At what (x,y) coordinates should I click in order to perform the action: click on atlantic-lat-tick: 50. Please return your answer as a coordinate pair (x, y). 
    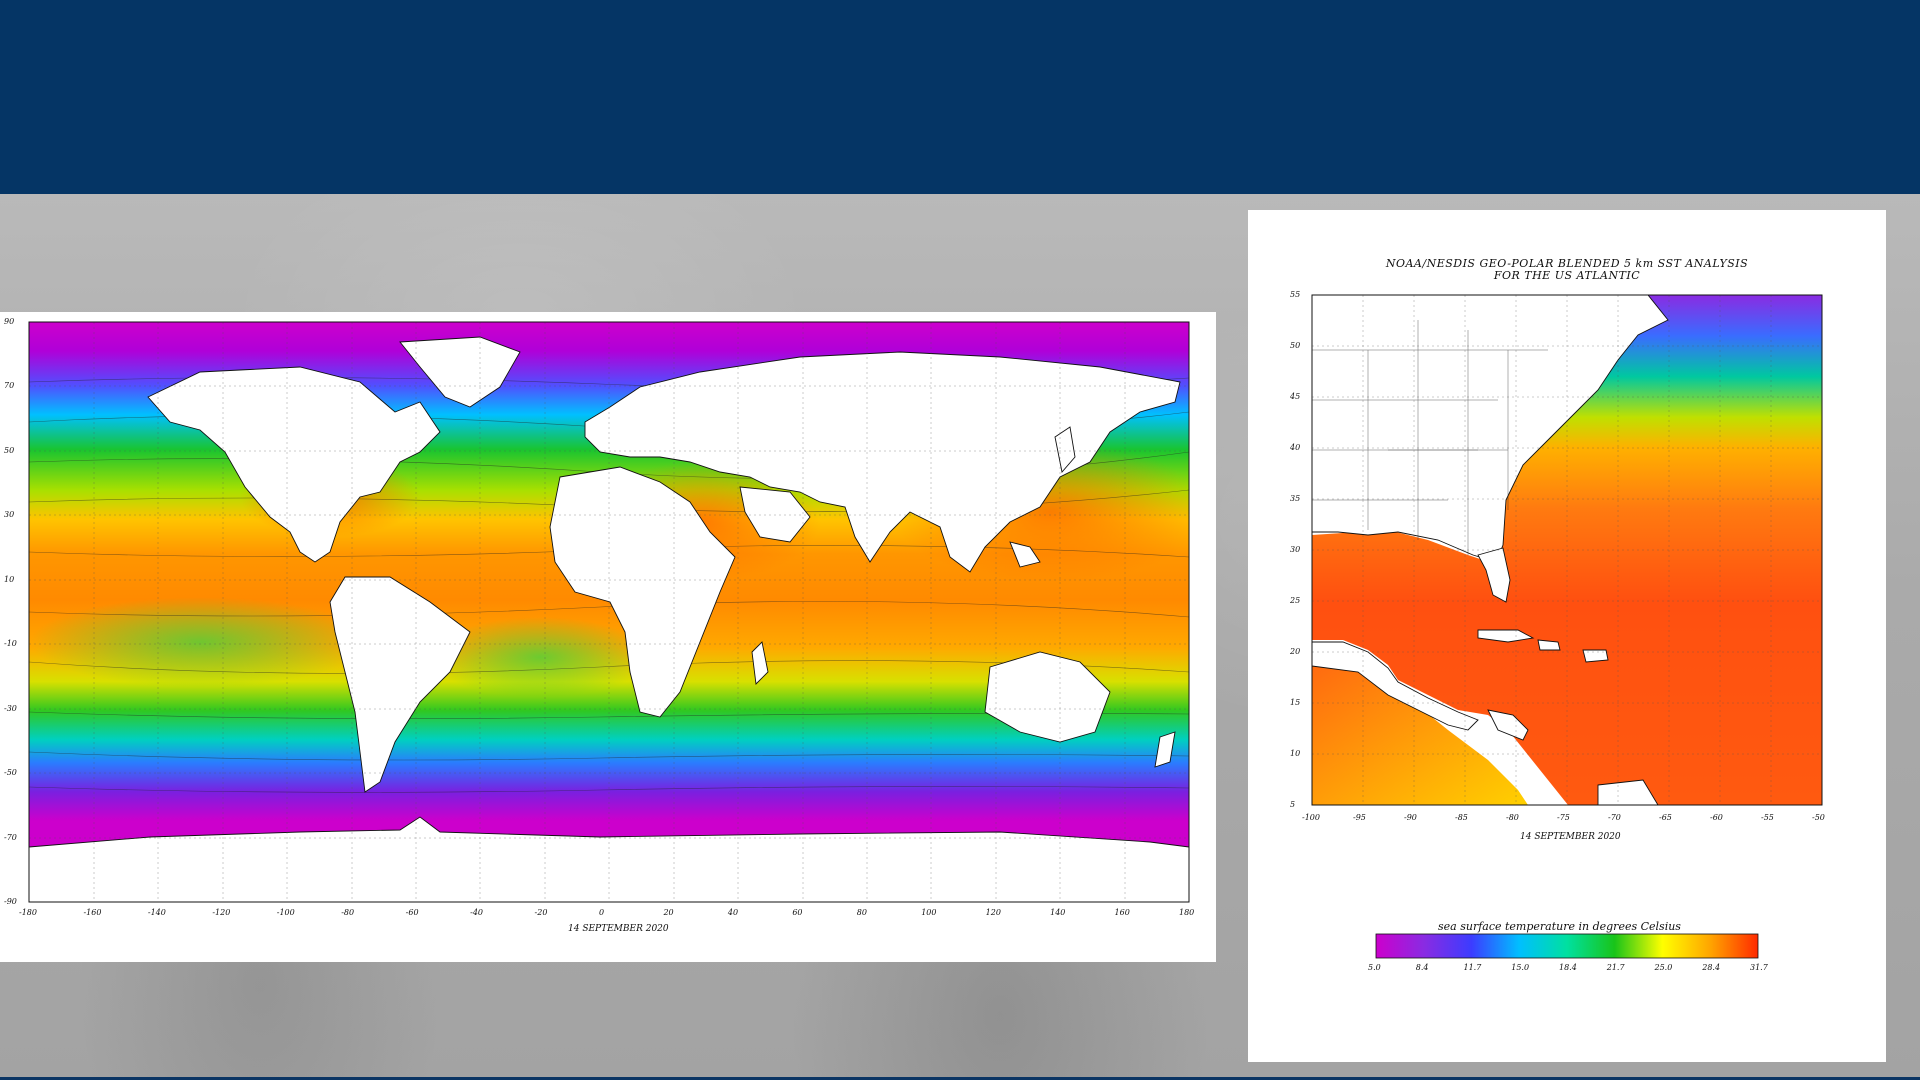
    Looking at the image, I should click on (1295, 345).